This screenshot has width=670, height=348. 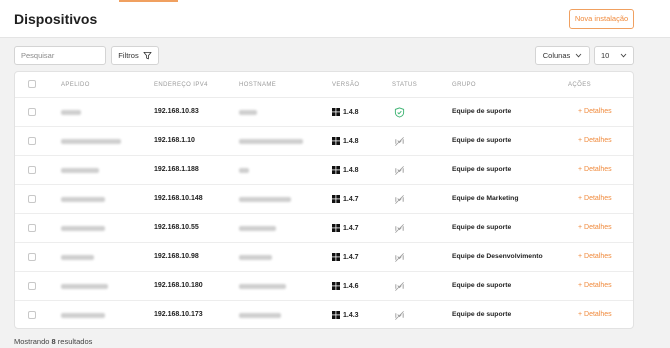 I want to click on ipv4-address: 192.168.10.180, so click(x=178, y=285).